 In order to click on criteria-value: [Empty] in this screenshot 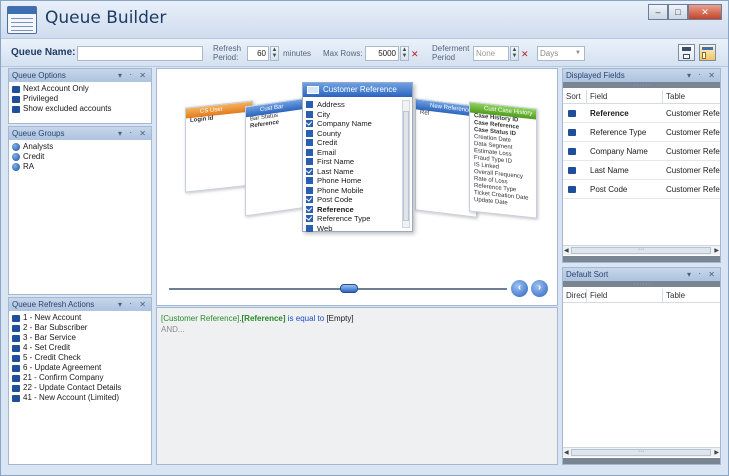, I will do `click(339, 318)`.